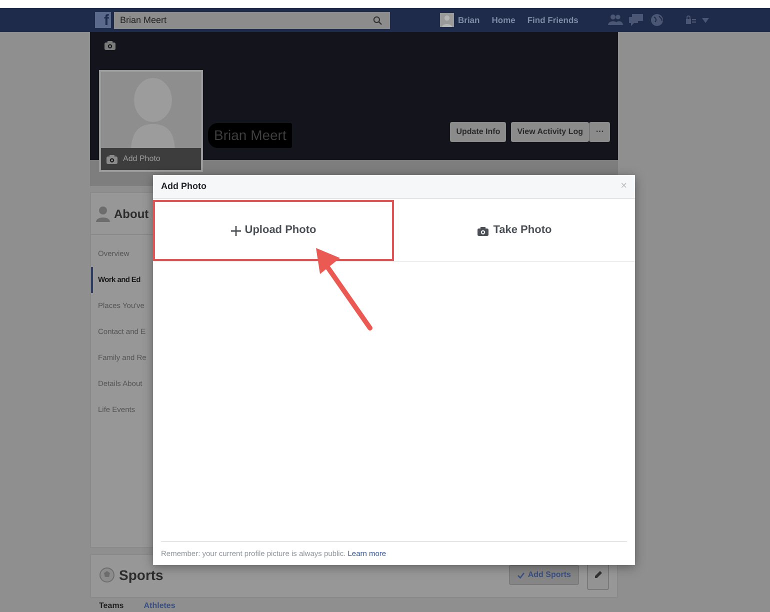  I want to click on profile-button: View Activity Log, so click(550, 132).